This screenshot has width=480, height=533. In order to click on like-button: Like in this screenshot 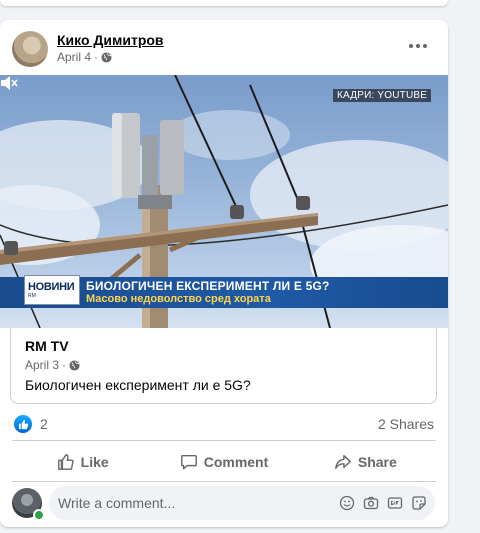, I will do `click(82, 462)`.